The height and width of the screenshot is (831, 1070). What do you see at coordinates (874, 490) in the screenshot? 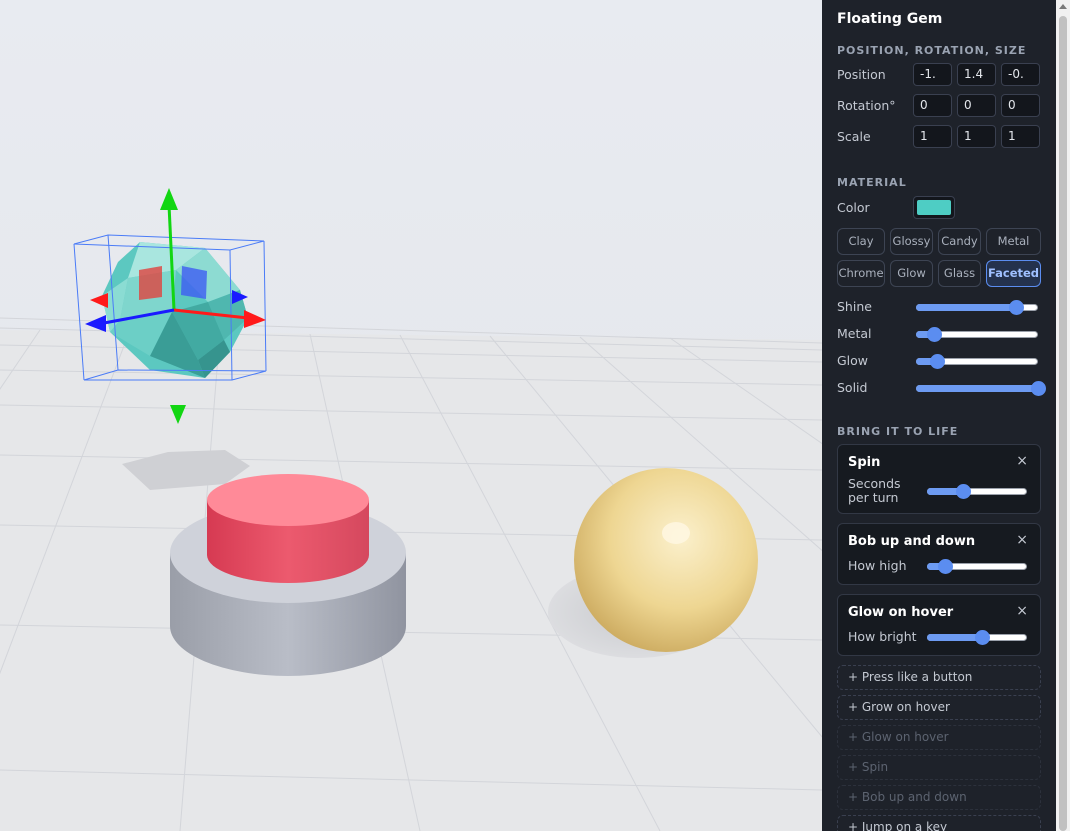
I see `behavior-param-label: Seconds per turn` at bounding box center [874, 490].